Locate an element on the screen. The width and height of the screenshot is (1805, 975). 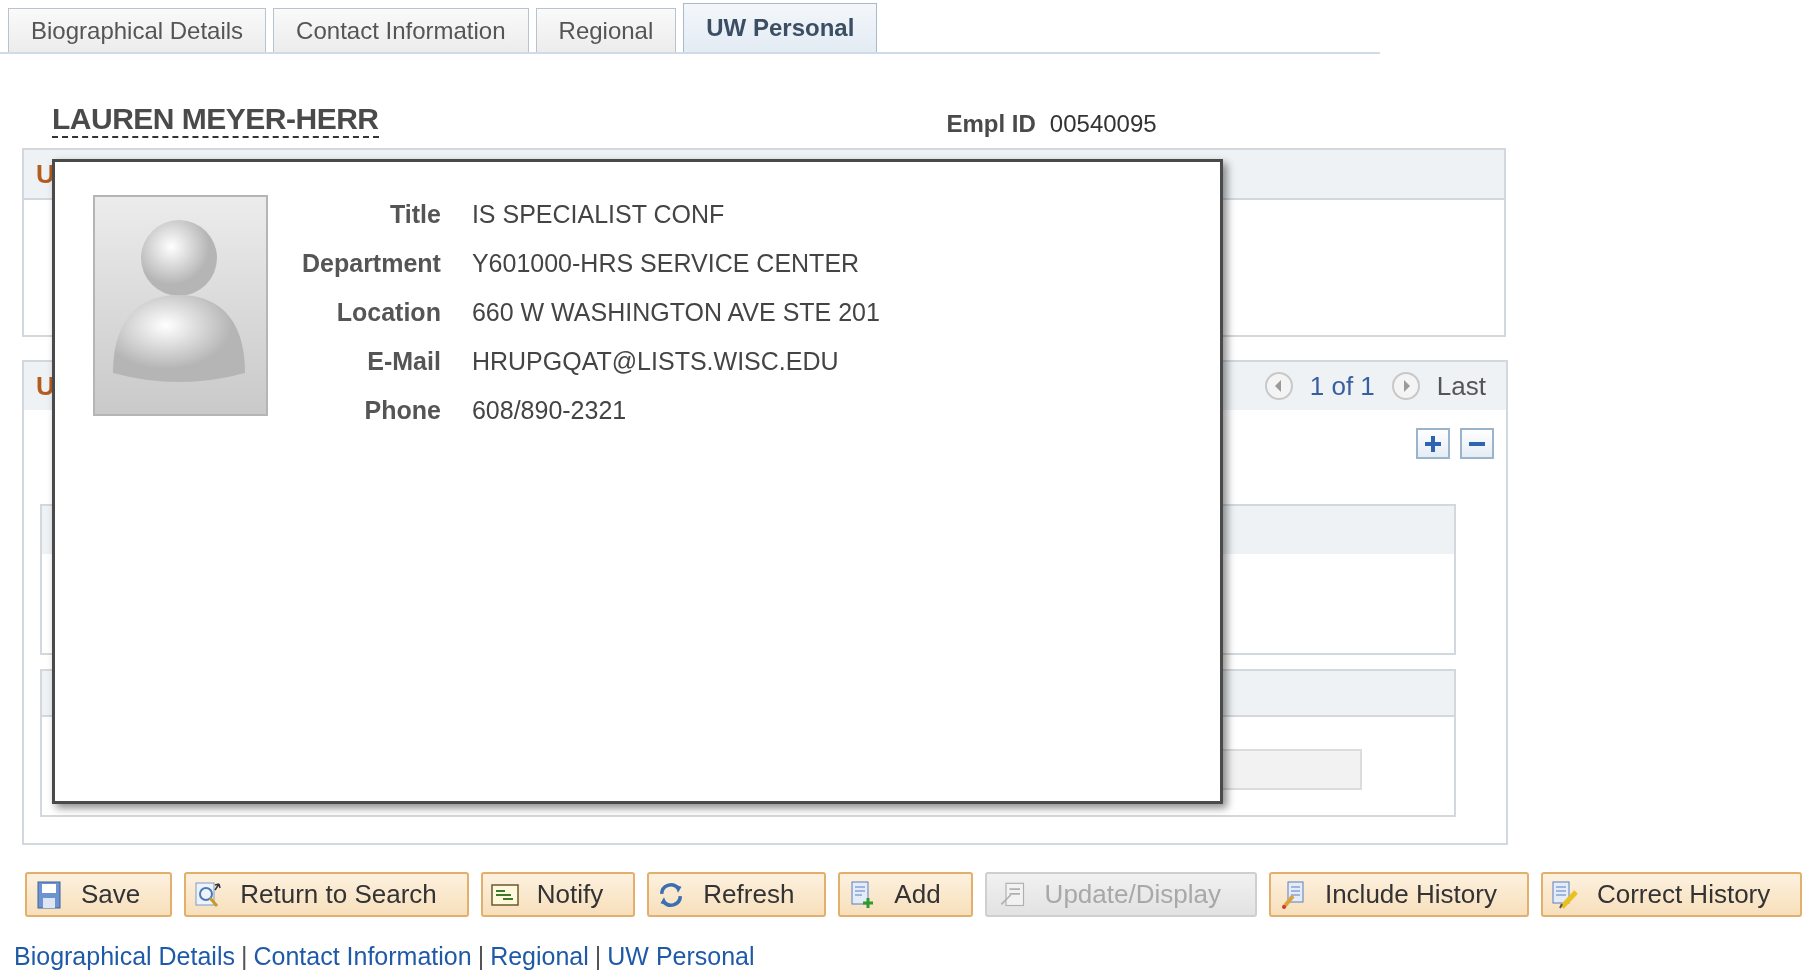
tab: Regional is located at coordinates (606, 30).